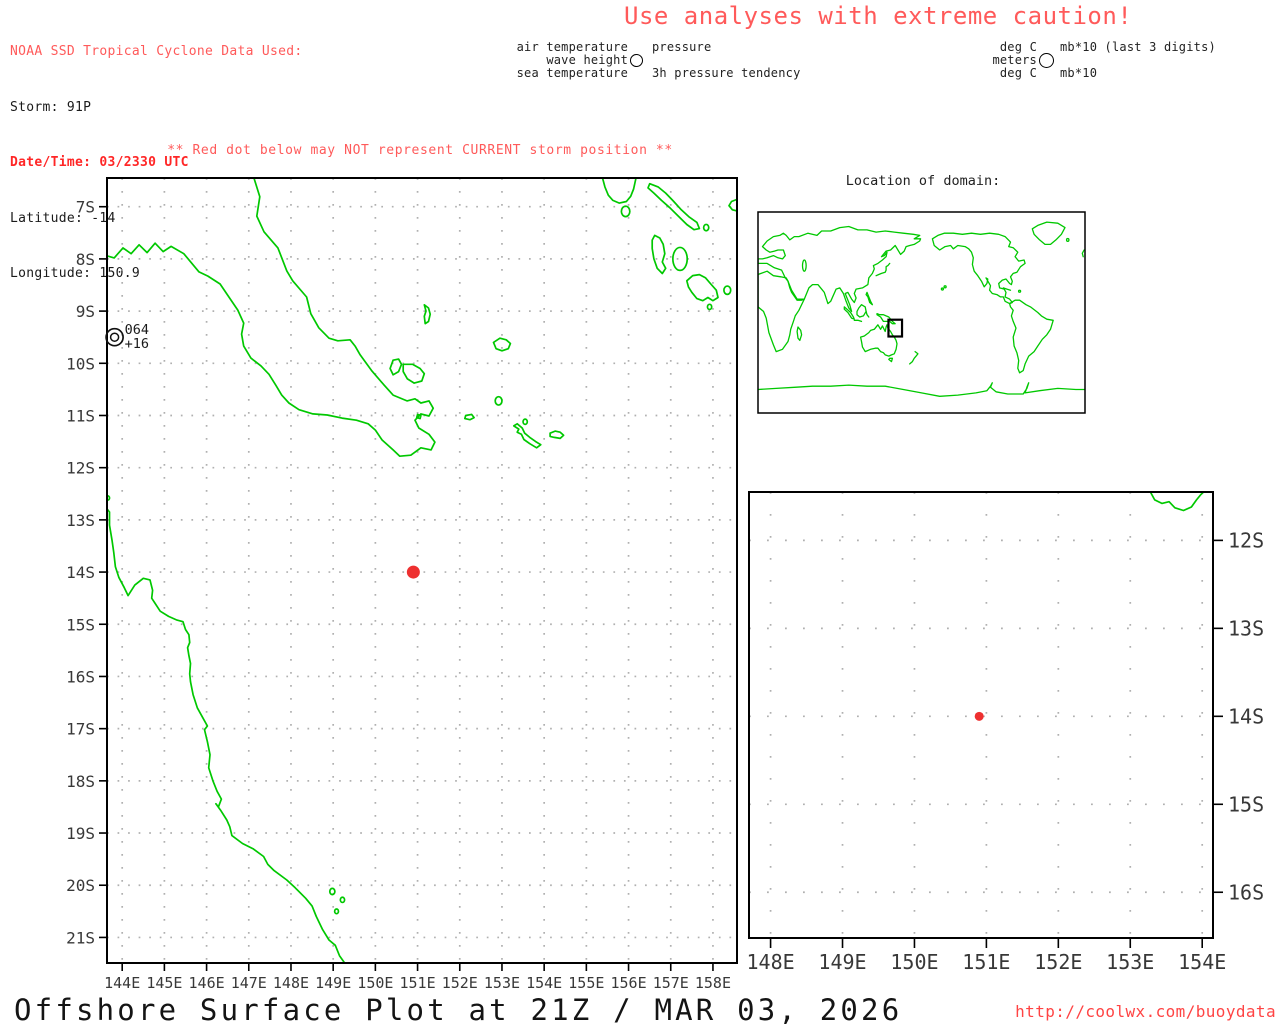 This screenshot has width=1280, height=1024. What do you see at coordinates (587, 60) in the screenshot?
I see `legend-wave-height-label: wave height` at bounding box center [587, 60].